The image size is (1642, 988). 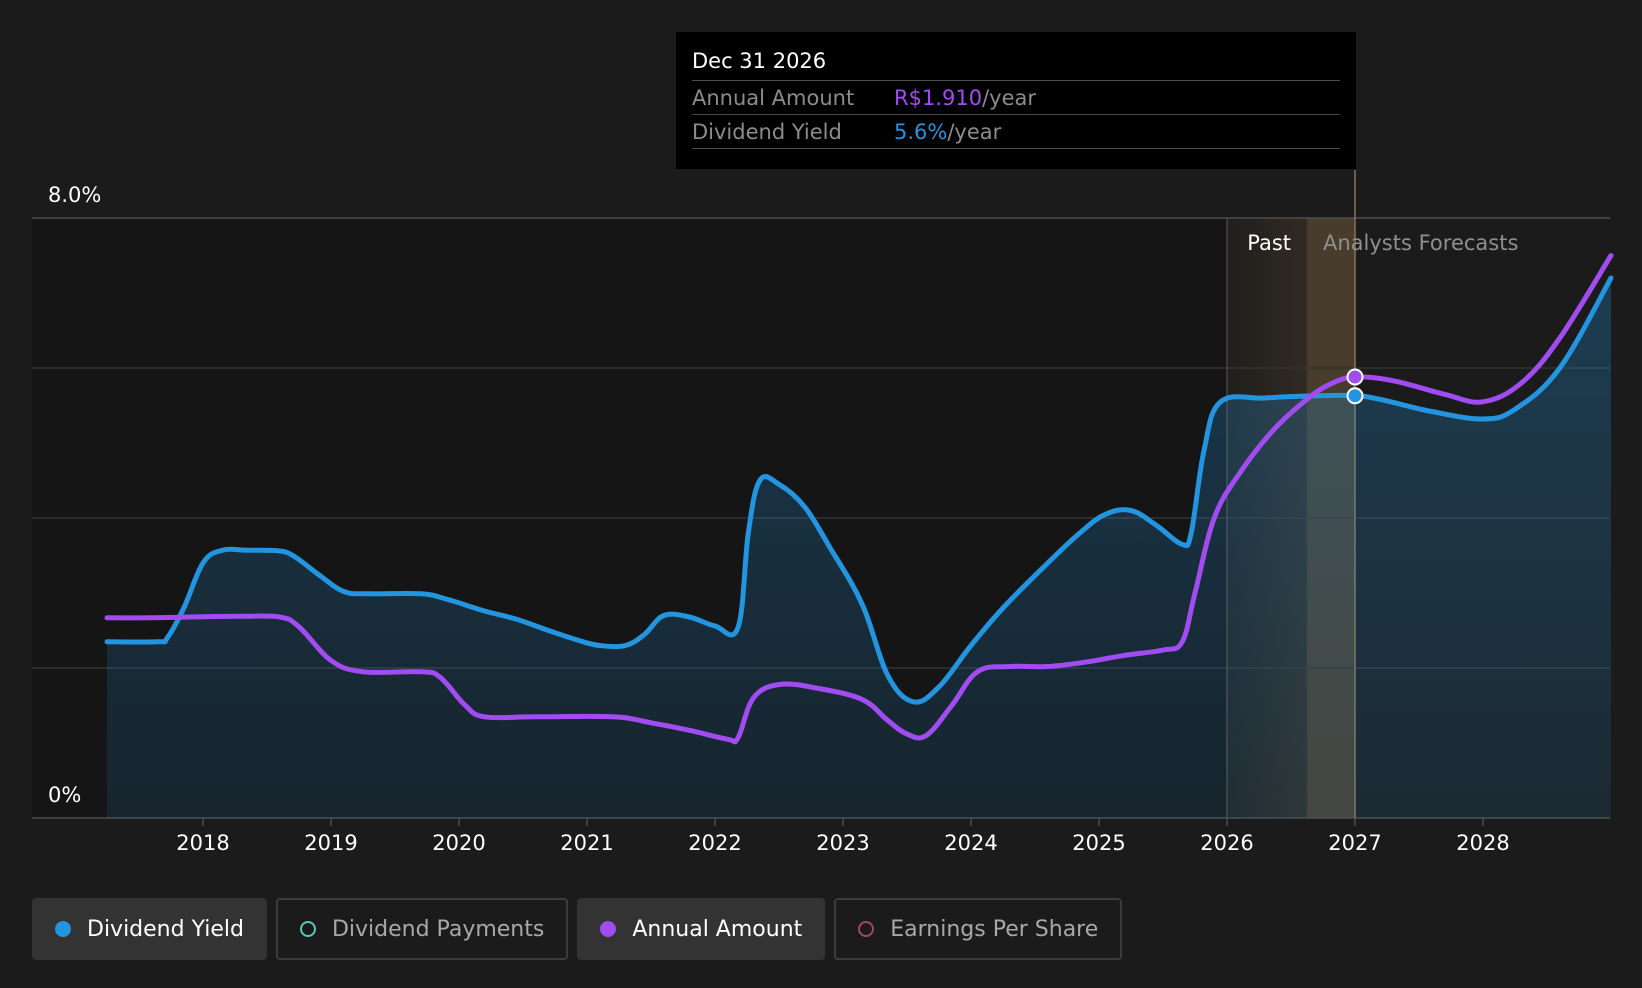 I want to click on y-tick-label: 8.0%, so click(x=74, y=195).